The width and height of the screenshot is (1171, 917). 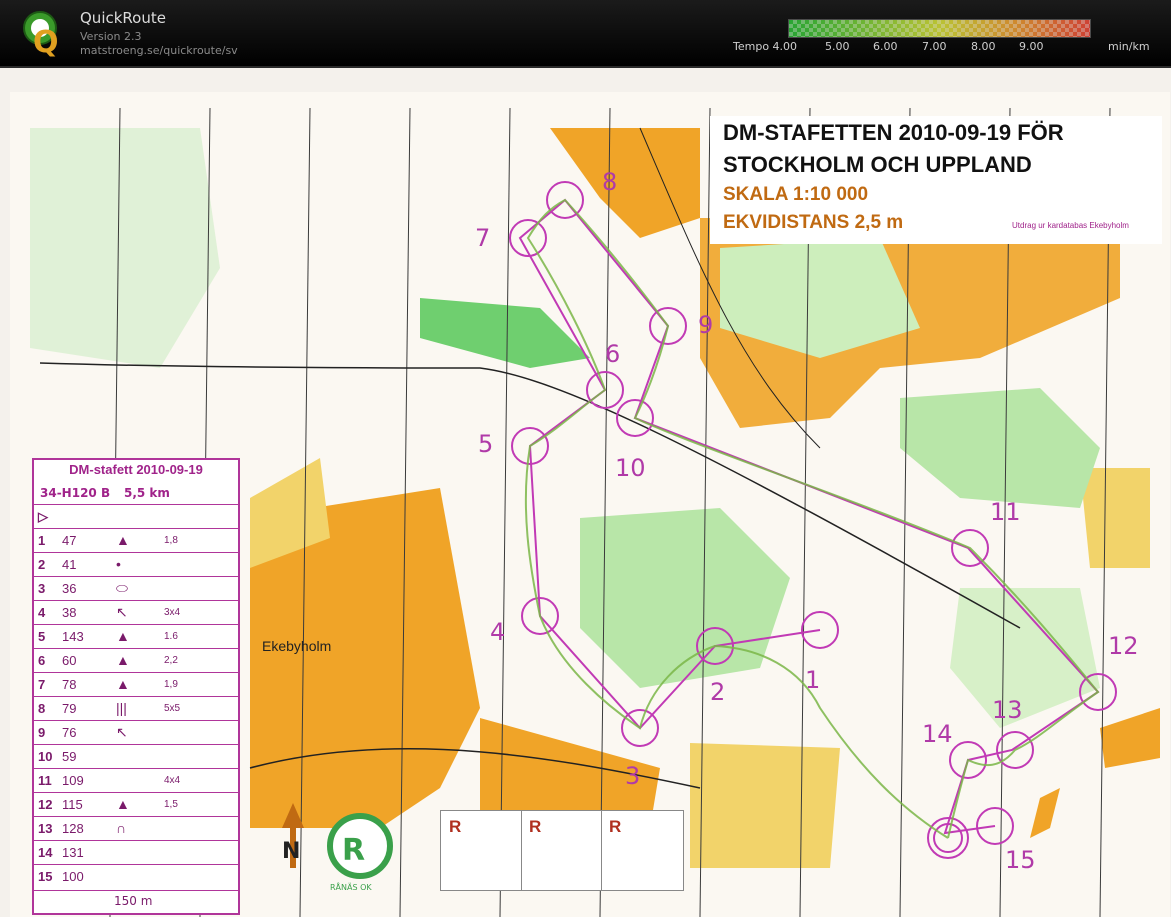 What do you see at coordinates (73, 852) in the screenshot?
I see `cd-control-code: 131` at bounding box center [73, 852].